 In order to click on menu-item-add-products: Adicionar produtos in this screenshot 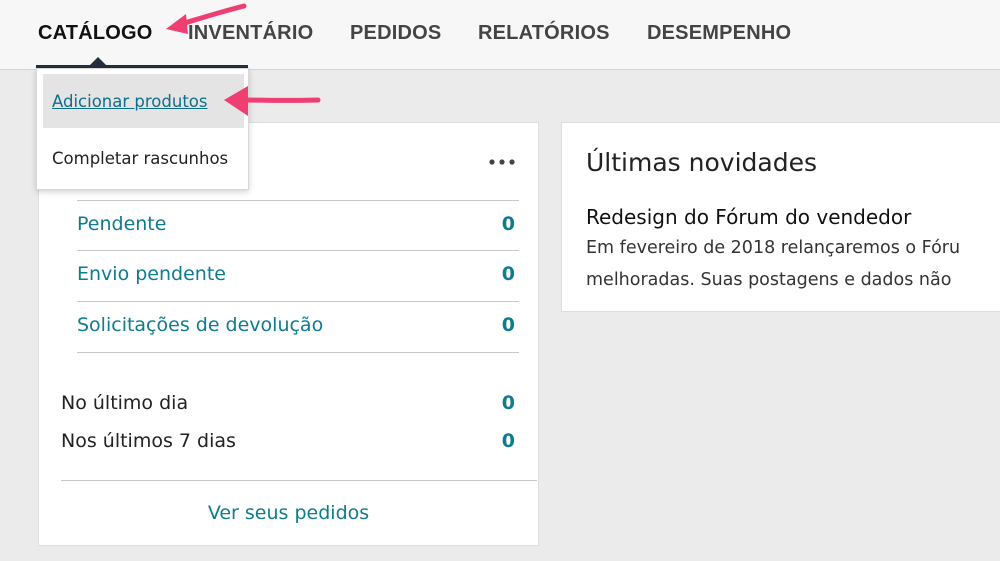, I will do `click(143, 101)`.